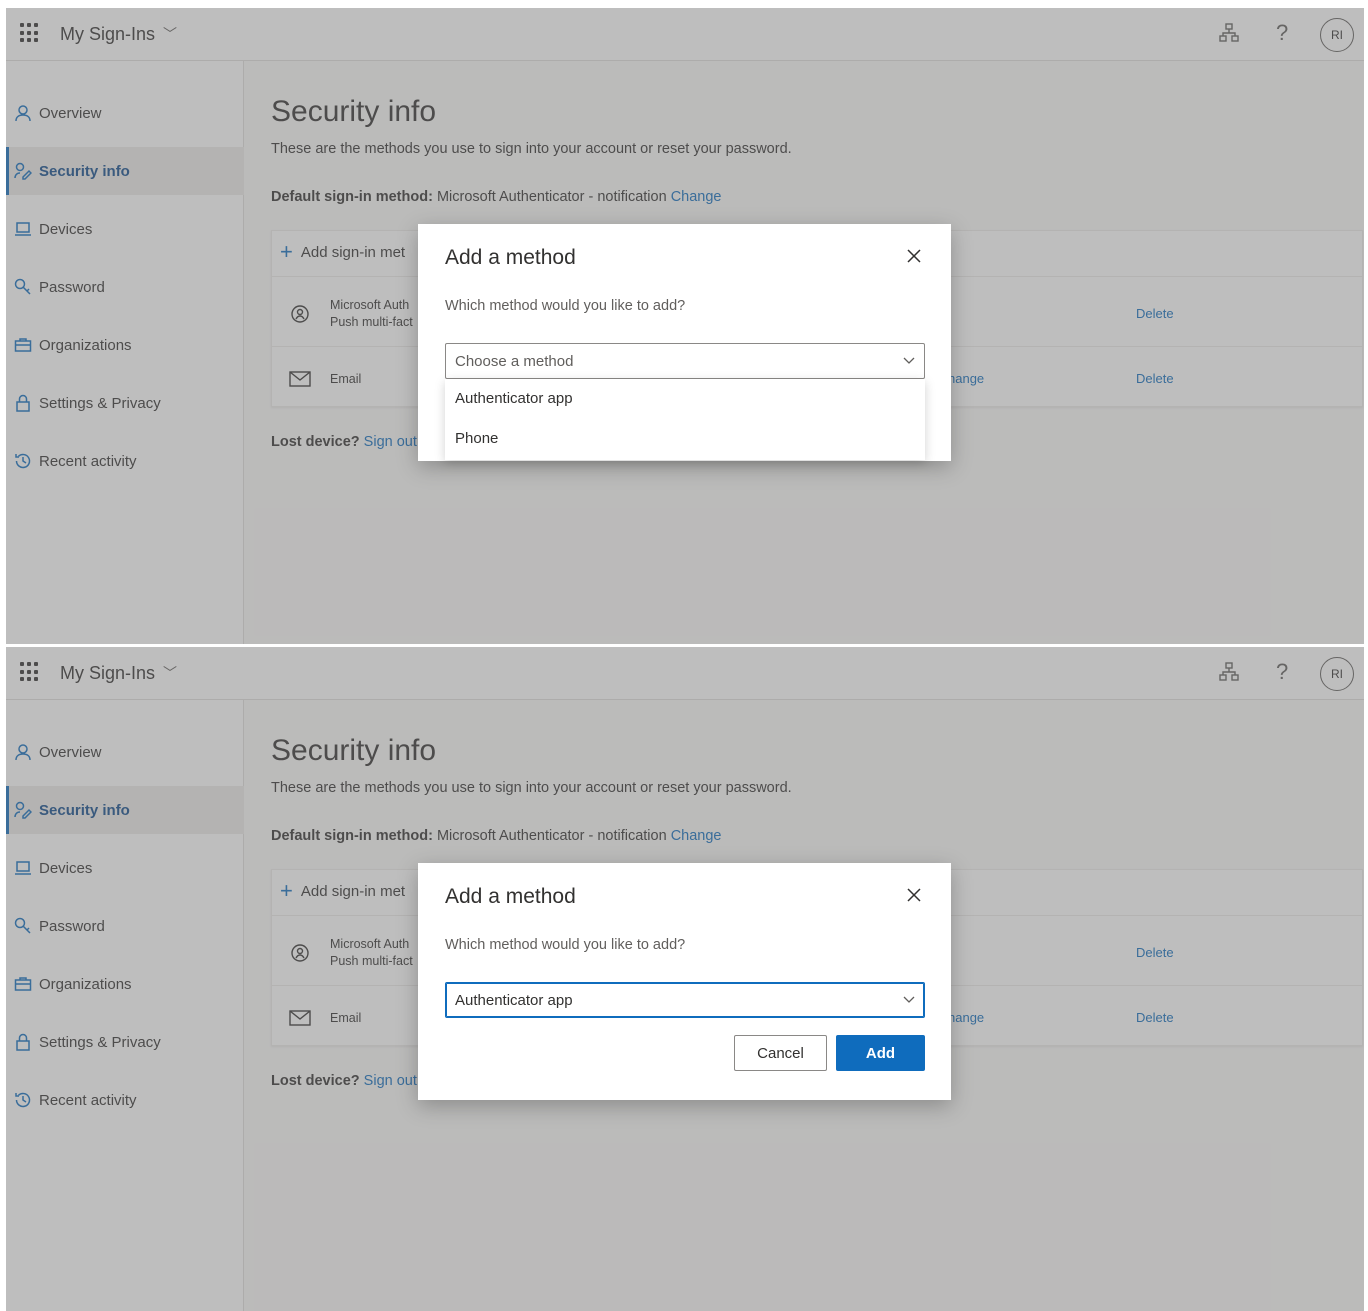  What do you see at coordinates (514, 361) in the screenshot?
I see `select-placeholder: Choose a method` at bounding box center [514, 361].